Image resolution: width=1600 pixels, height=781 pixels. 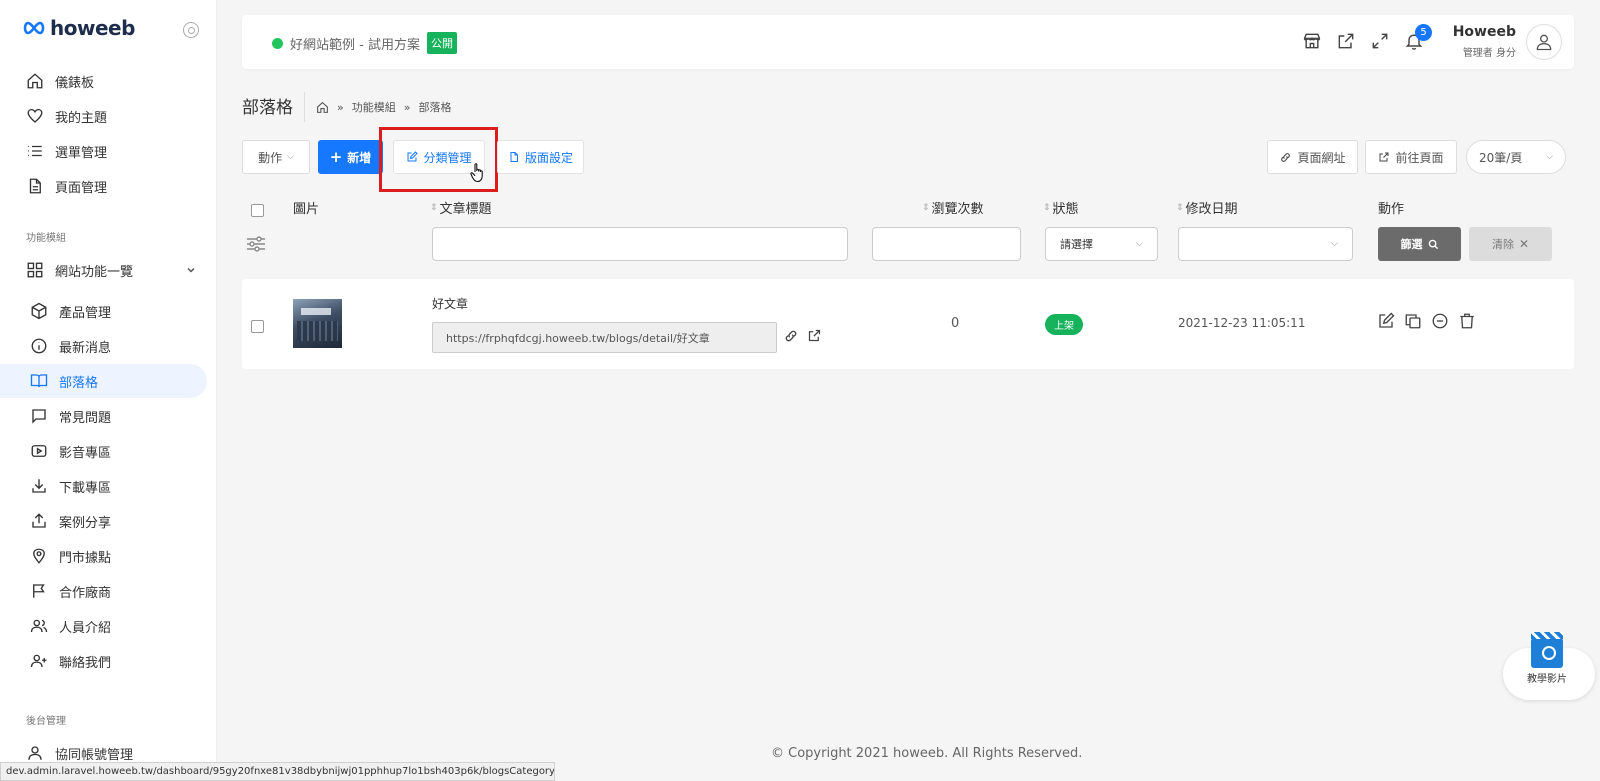 I want to click on user-role: 管理者 身分, so click(x=1489, y=53).